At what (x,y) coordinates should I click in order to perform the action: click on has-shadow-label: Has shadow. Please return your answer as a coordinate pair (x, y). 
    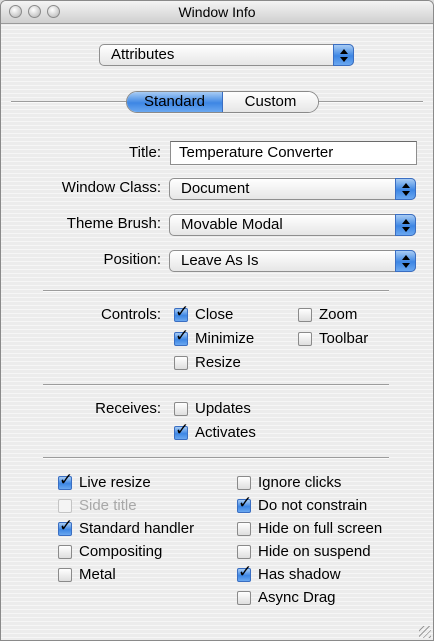
    Looking at the image, I should click on (299, 574).